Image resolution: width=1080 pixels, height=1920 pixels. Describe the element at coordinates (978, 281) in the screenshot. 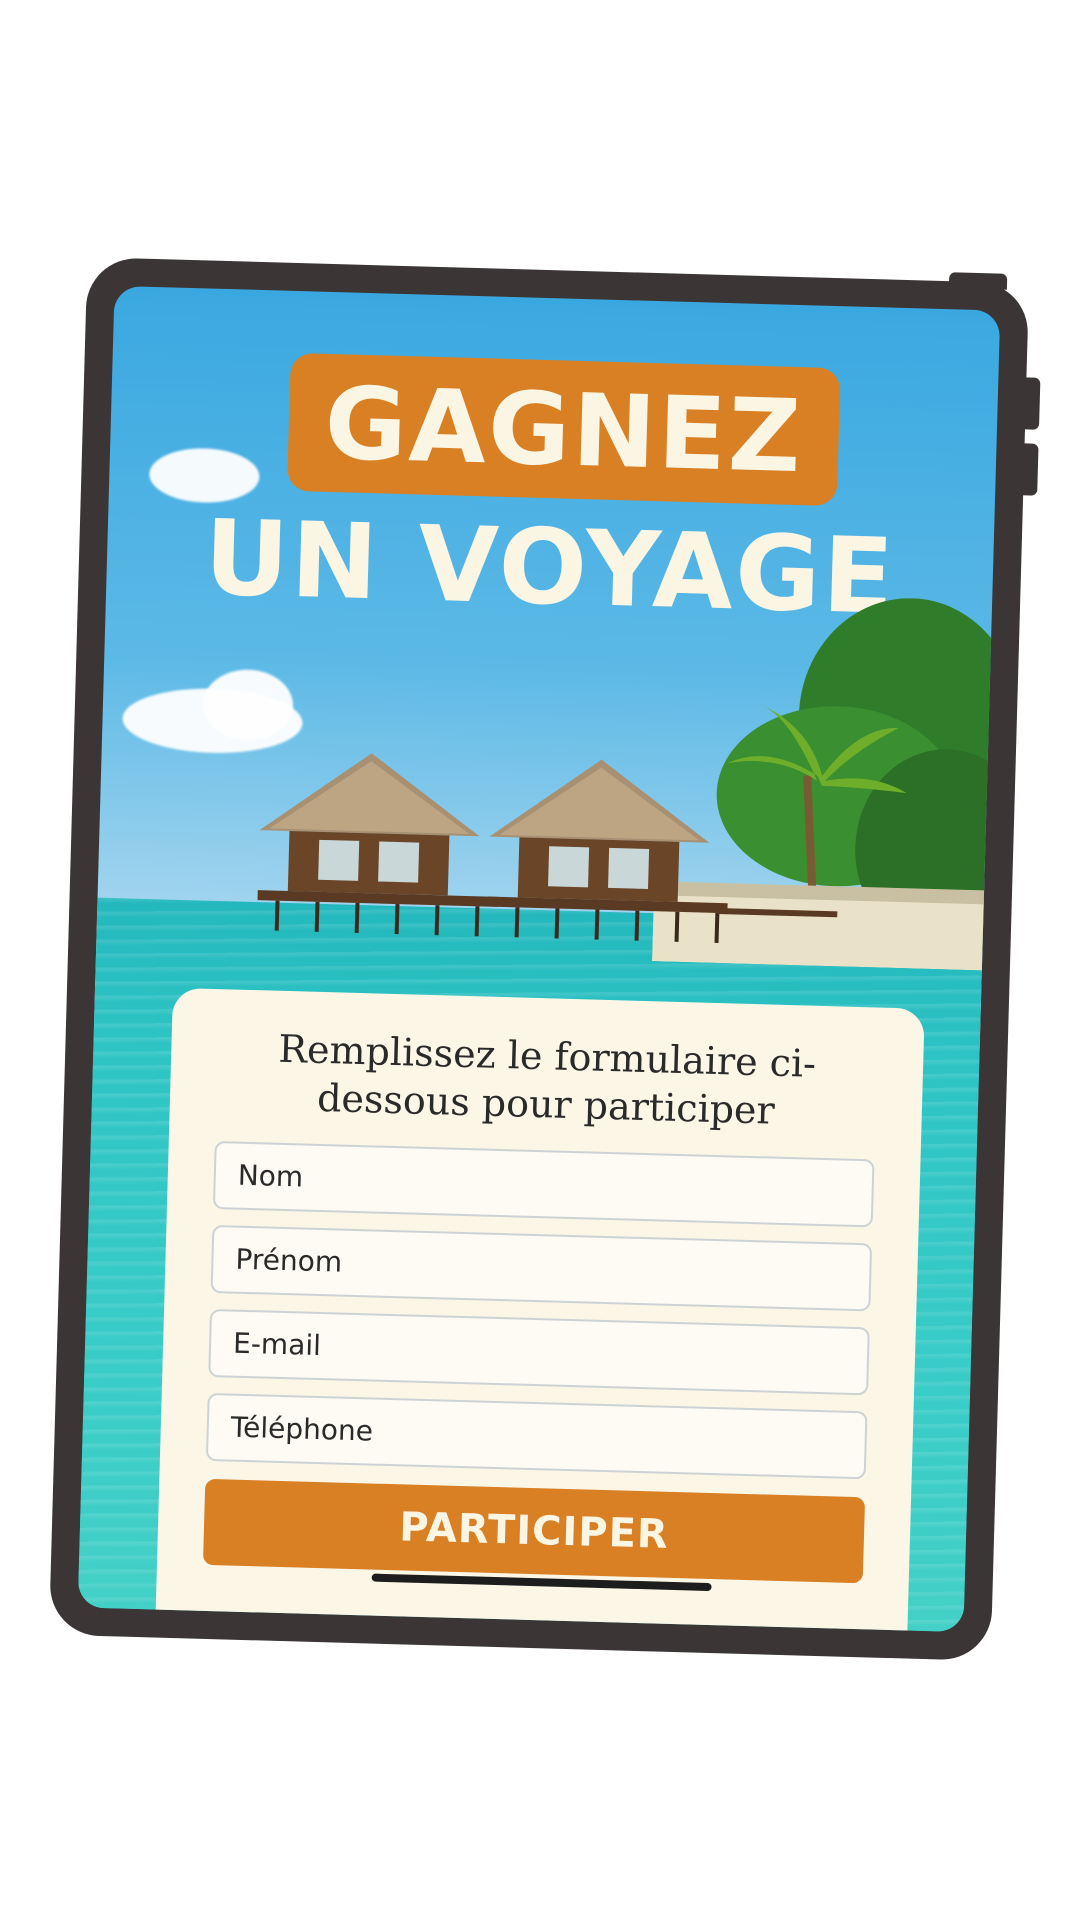

I see `power-button` at that location.